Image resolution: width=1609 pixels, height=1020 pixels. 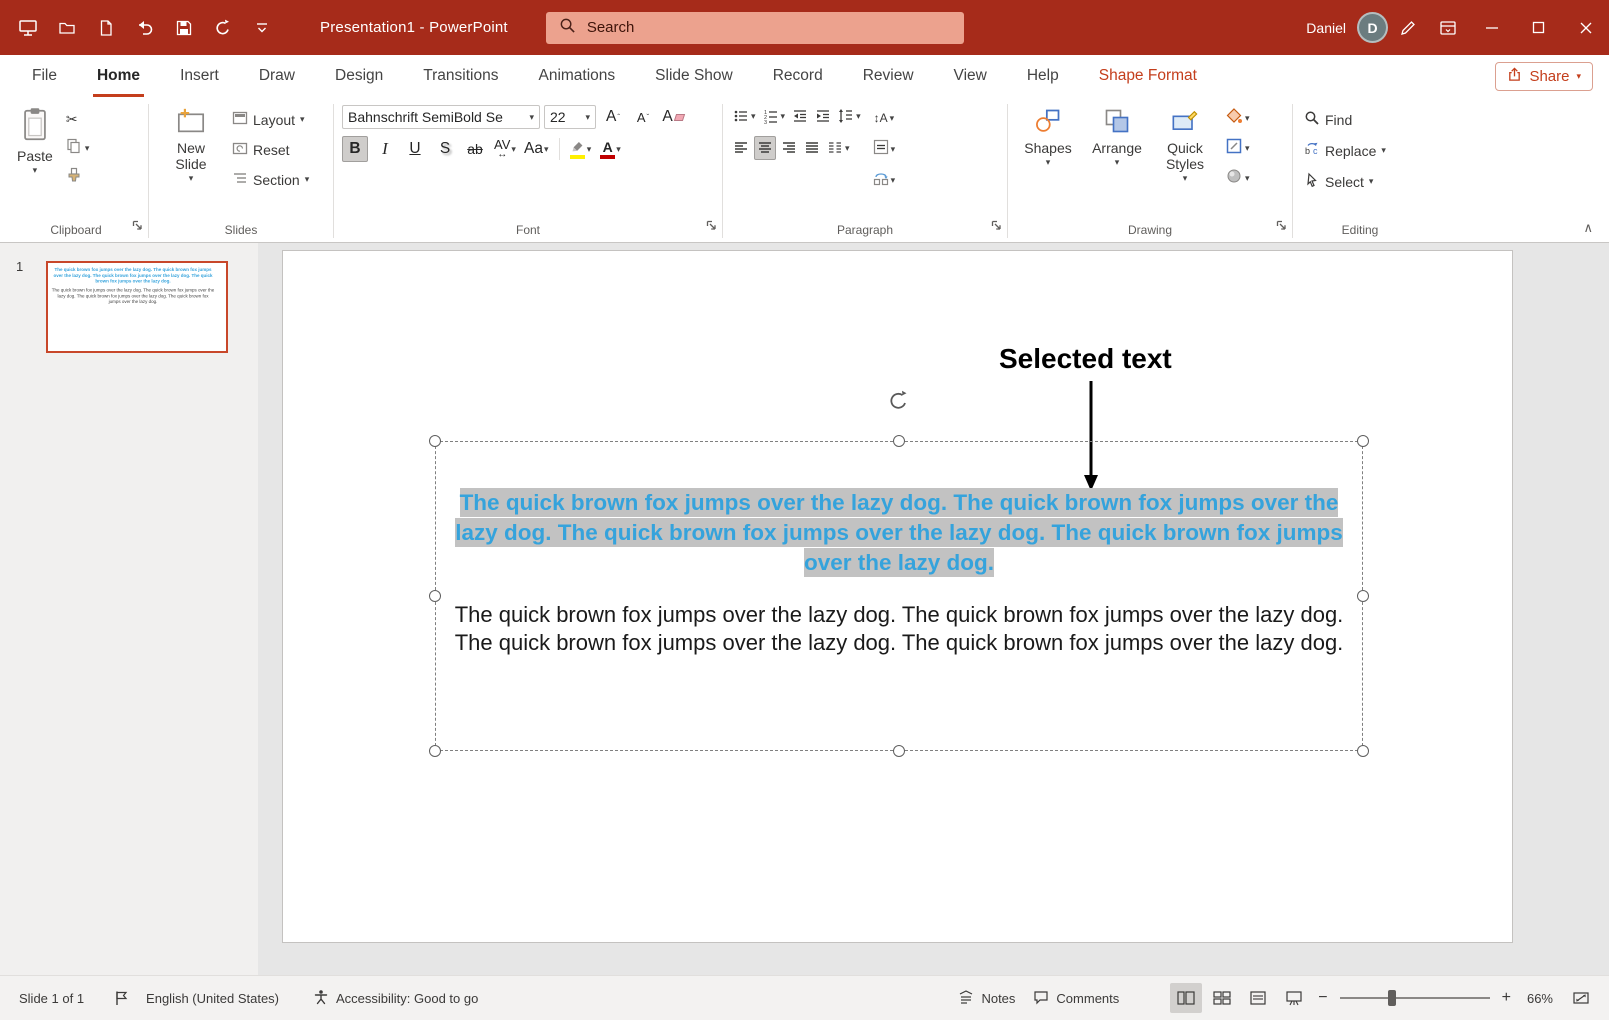 What do you see at coordinates (1186, 998) in the screenshot?
I see `normal-view-button` at bounding box center [1186, 998].